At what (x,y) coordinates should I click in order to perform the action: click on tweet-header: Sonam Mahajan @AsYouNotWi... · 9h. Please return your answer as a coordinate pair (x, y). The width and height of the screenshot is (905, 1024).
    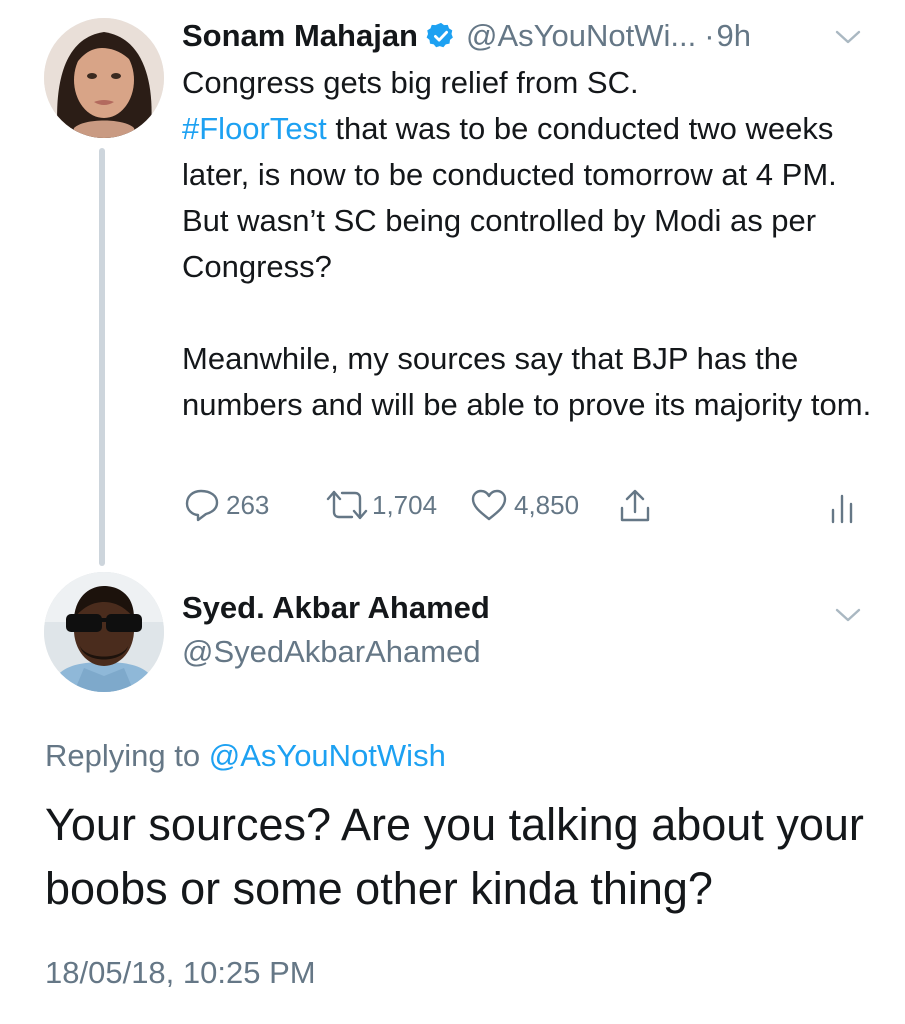
    Looking at the image, I should click on (466, 36).